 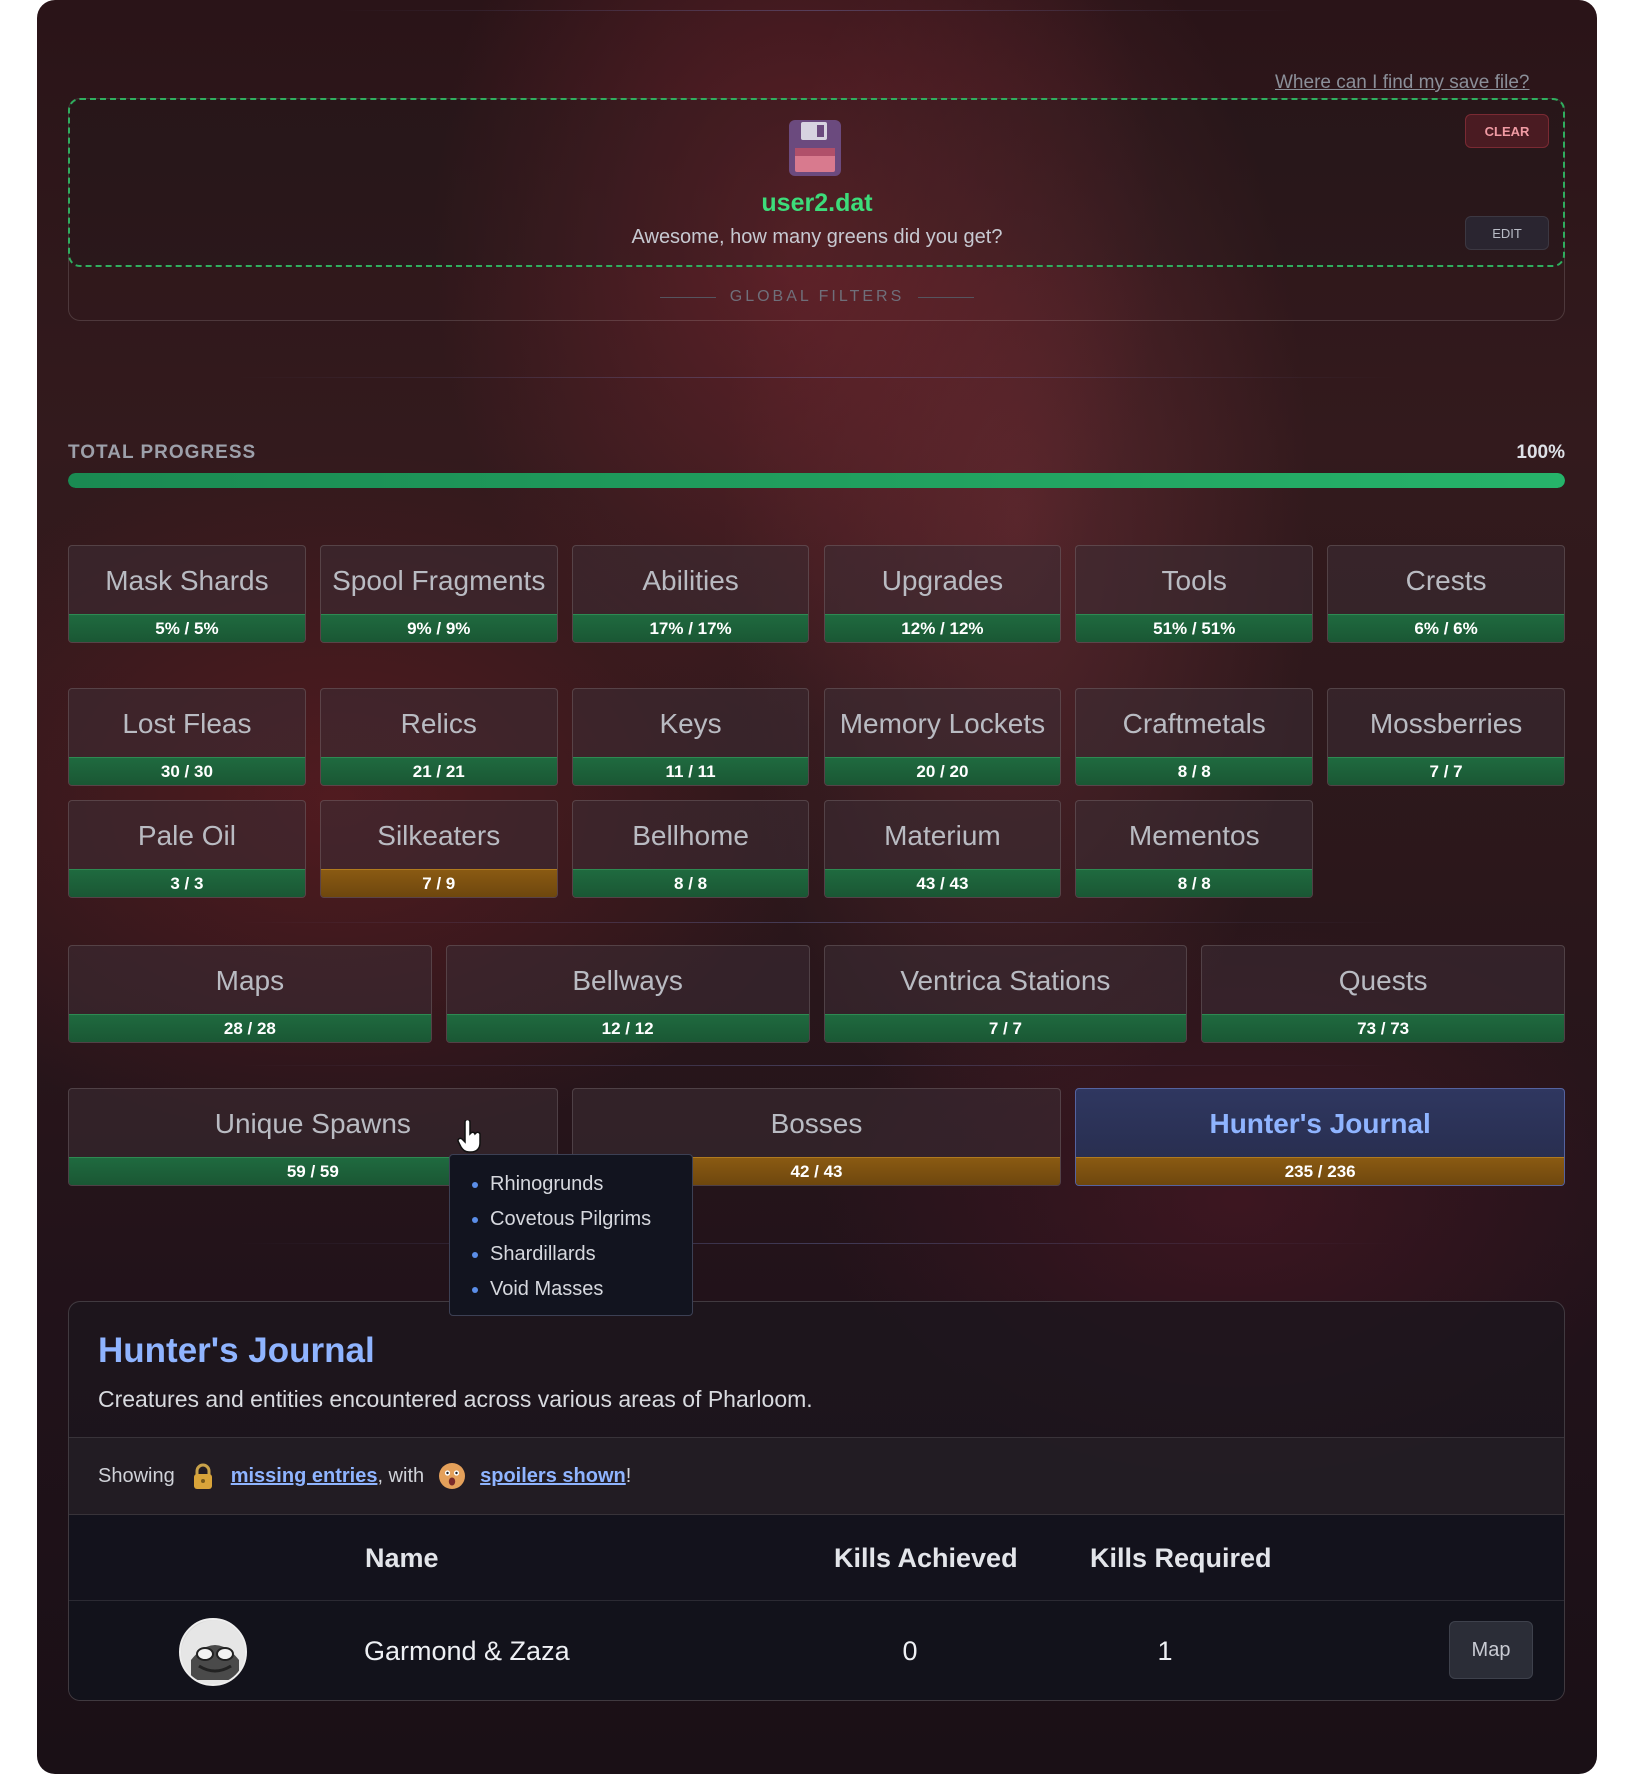 What do you see at coordinates (1320, 1123) in the screenshot?
I see `category-title: Hunter's Journal` at bounding box center [1320, 1123].